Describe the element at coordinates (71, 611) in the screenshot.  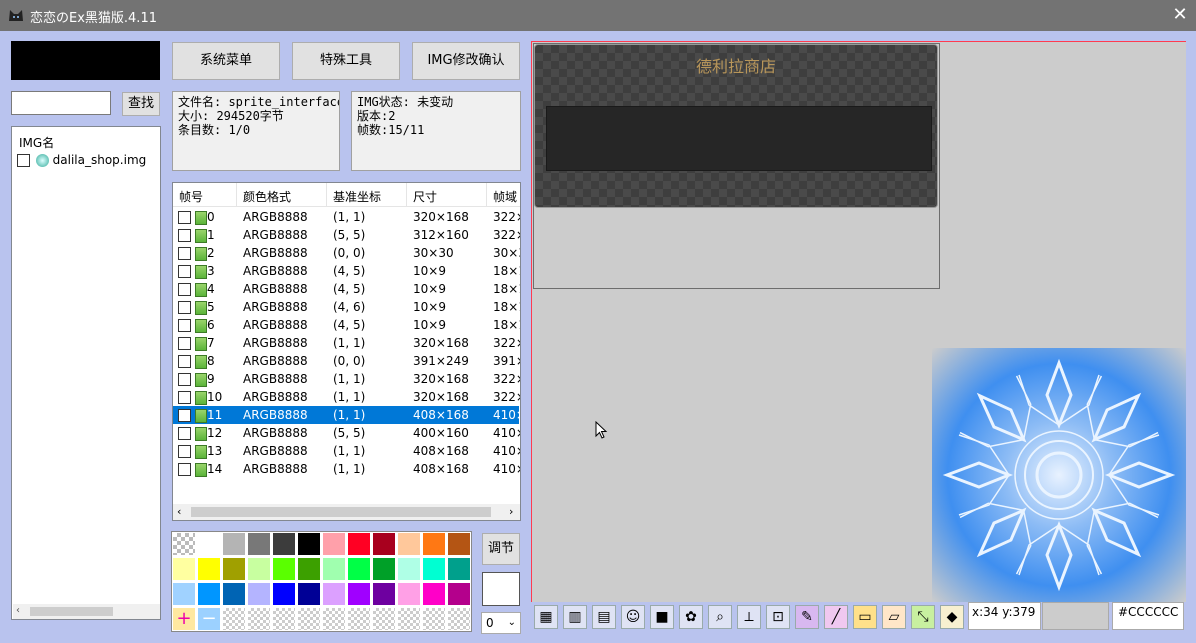
I see `hscroll-thumb` at that location.